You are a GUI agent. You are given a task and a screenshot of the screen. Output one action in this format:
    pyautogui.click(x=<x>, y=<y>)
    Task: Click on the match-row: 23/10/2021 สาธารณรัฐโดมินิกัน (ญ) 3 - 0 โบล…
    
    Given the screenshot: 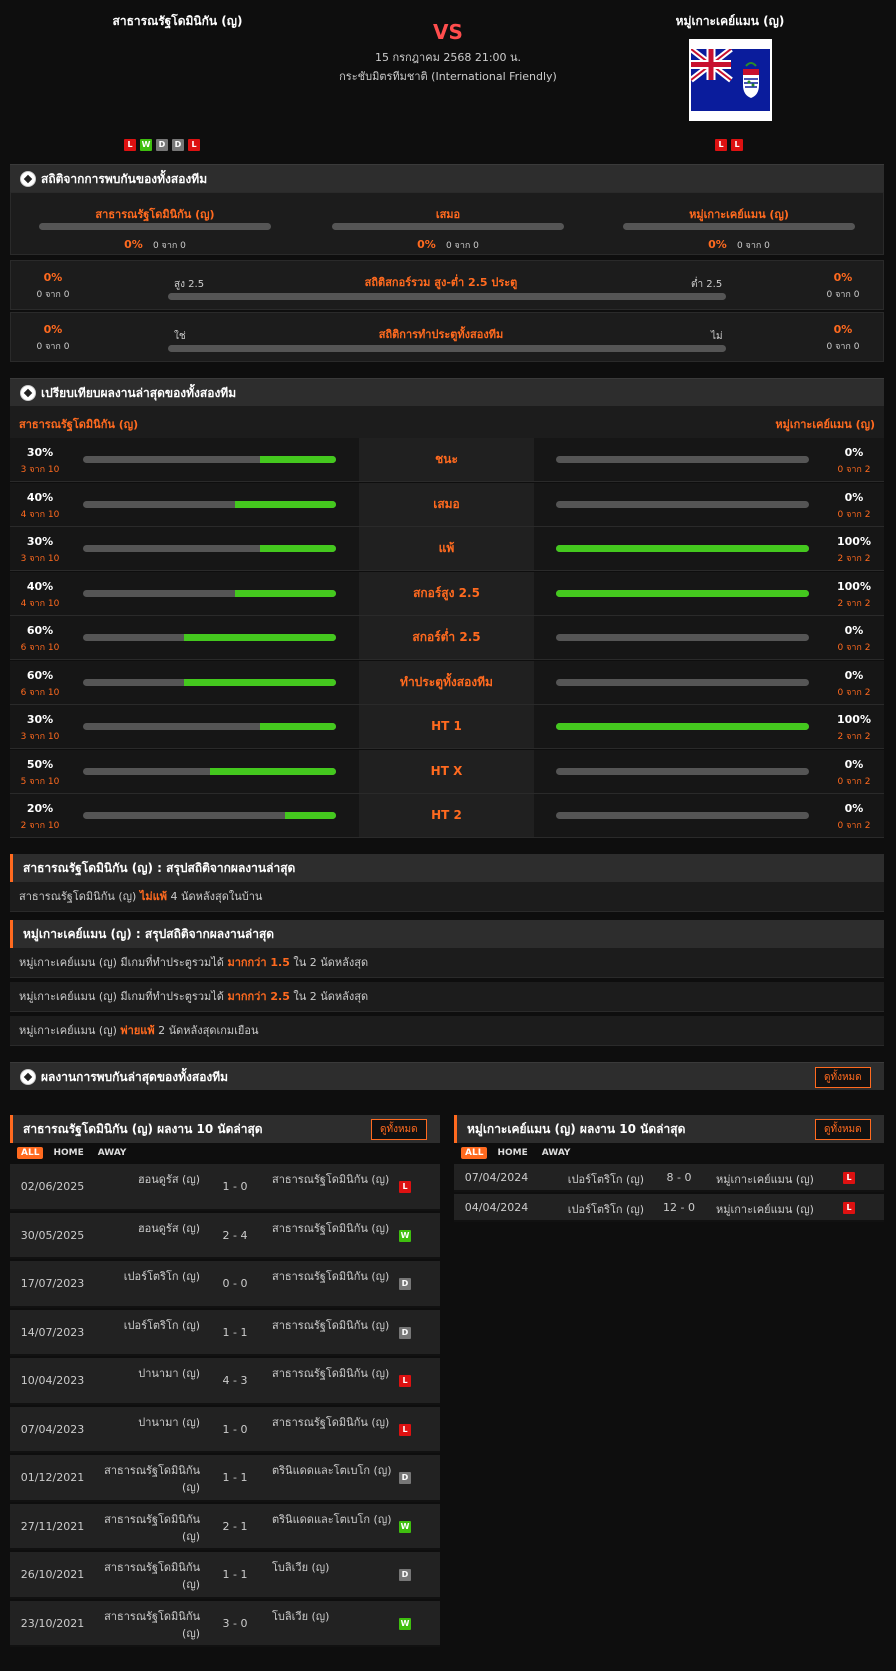 What is the action you would take?
    pyautogui.click(x=225, y=1623)
    